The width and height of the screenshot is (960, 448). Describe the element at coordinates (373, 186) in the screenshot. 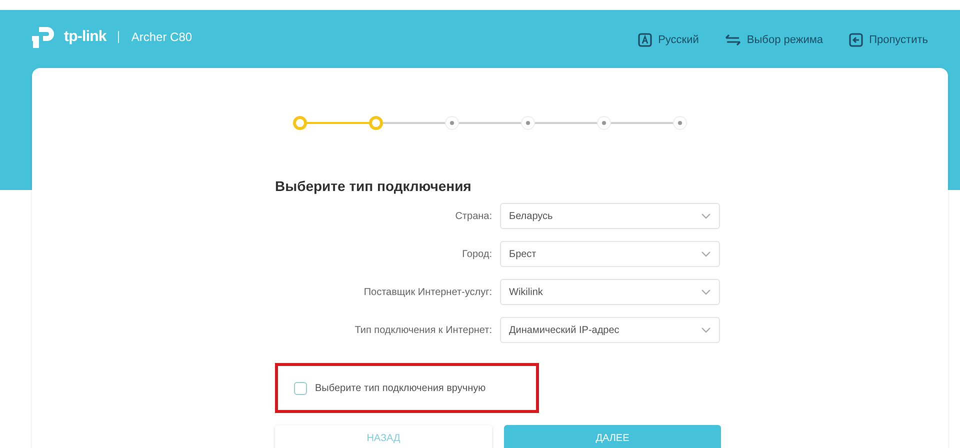

I see `form-title: Выберите тип подключения` at that location.